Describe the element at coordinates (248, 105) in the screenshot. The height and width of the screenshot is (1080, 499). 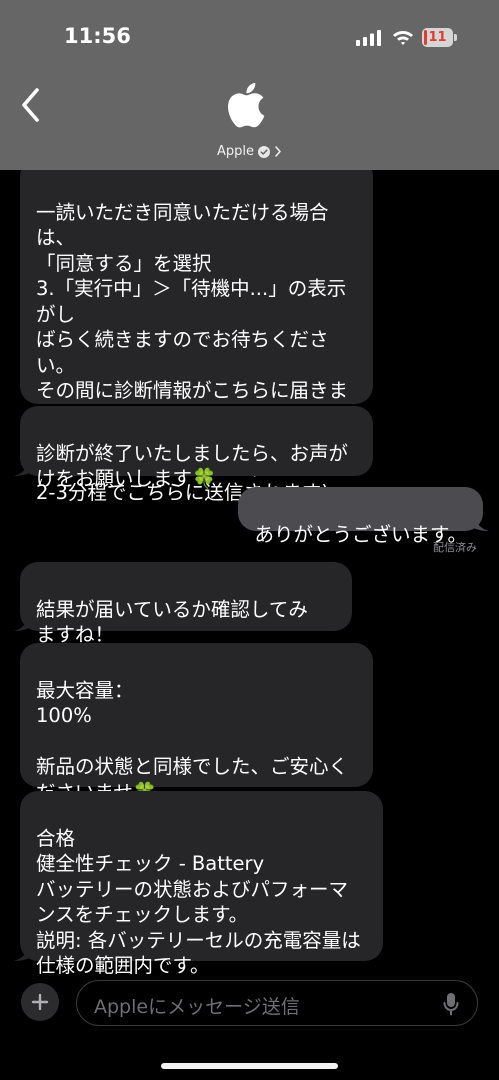
I see `apple-logo-avatar` at that location.